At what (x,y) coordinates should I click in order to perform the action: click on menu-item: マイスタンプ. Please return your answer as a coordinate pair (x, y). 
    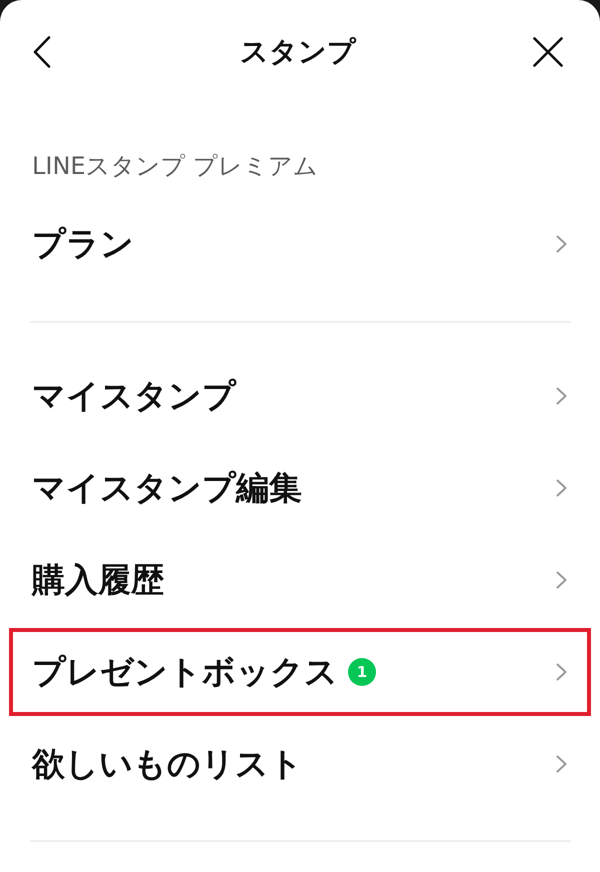
    Looking at the image, I should click on (300, 396).